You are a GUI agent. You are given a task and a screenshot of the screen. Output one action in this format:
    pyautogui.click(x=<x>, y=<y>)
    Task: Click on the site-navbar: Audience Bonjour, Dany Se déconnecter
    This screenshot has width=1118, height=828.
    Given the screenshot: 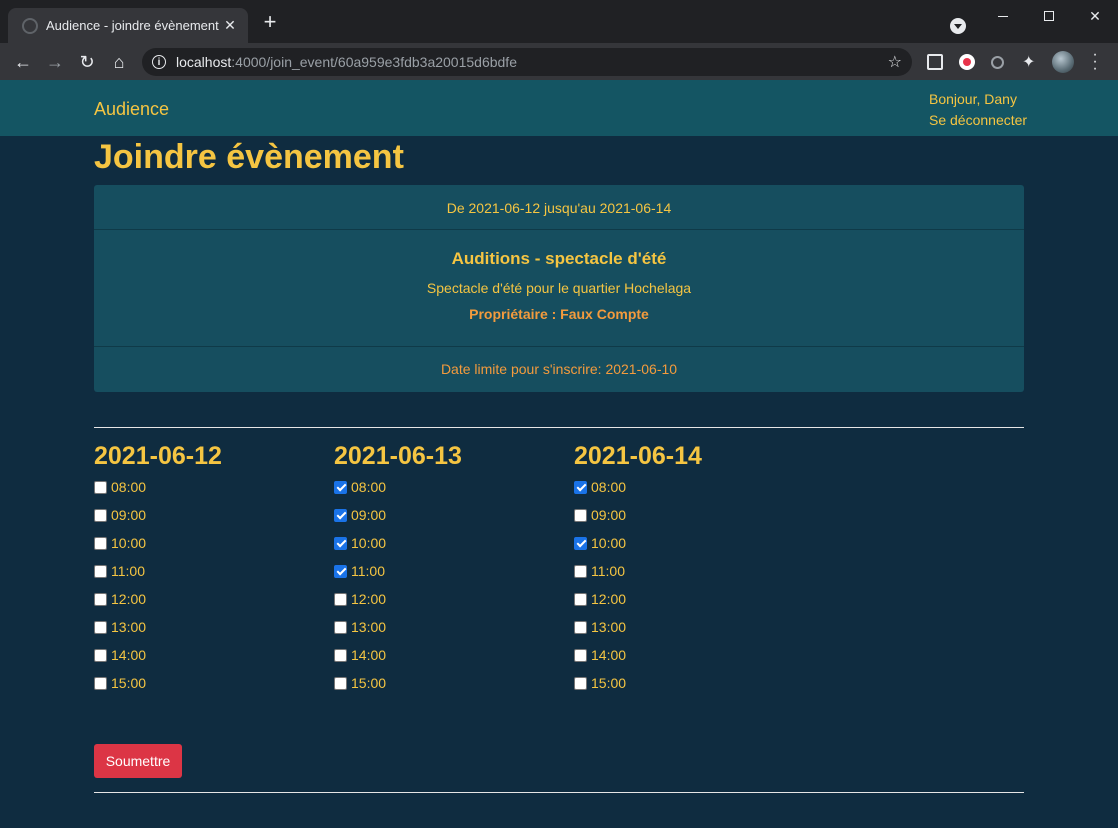 What is the action you would take?
    pyautogui.click(x=559, y=108)
    